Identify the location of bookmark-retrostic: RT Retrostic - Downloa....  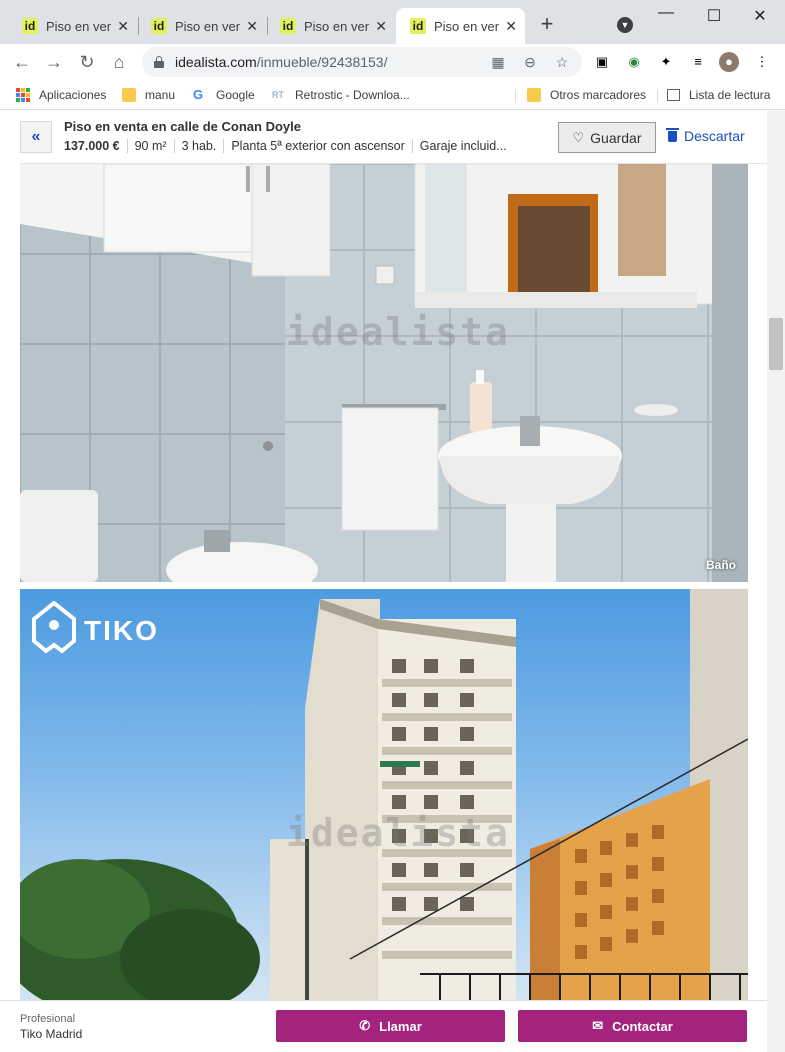
(341, 95).